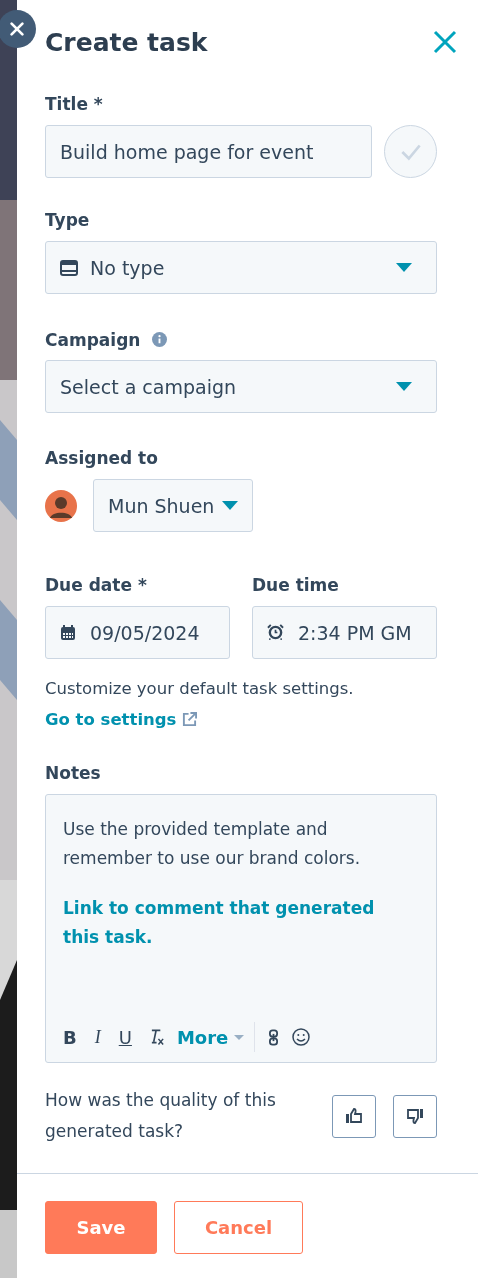 The height and width of the screenshot is (1278, 478). What do you see at coordinates (161, 1116) in the screenshot?
I see `feedback-question: How was the quality of this generated task?` at bounding box center [161, 1116].